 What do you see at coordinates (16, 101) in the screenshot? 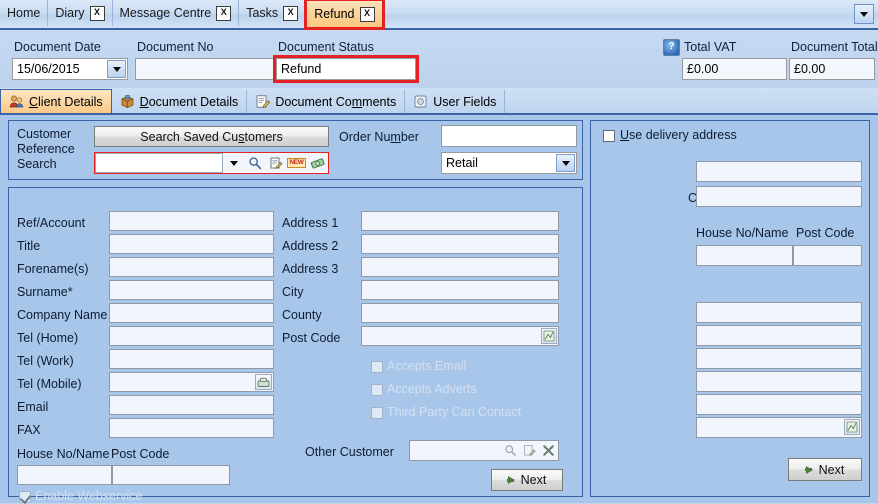
I see `clients-icon` at bounding box center [16, 101].